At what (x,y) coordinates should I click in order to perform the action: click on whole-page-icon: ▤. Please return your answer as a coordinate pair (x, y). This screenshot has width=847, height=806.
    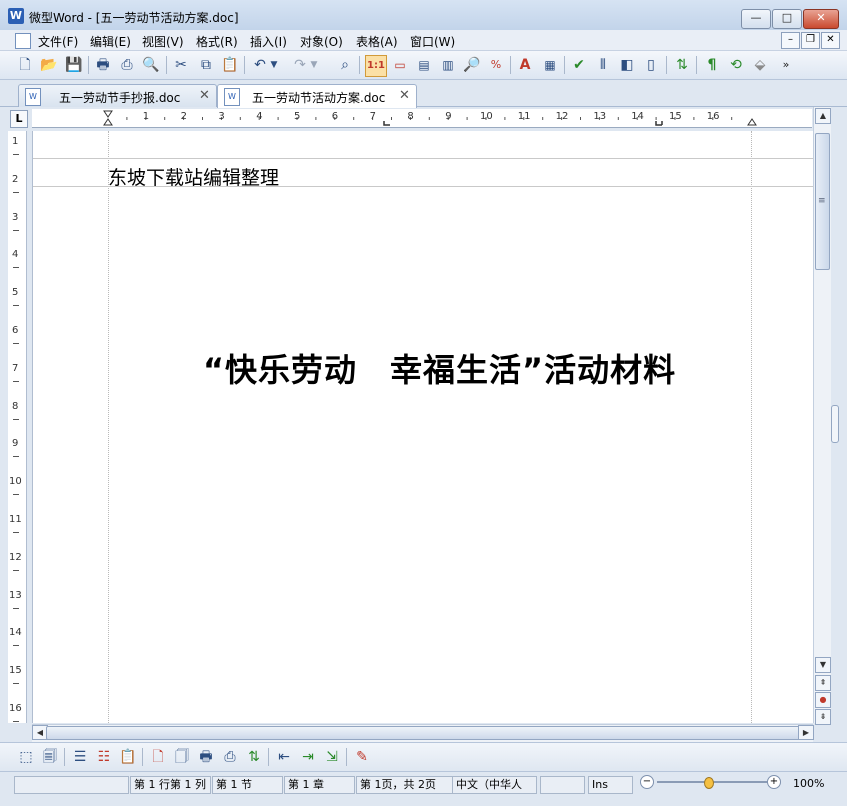
    Looking at the image, I should click on (424, 65).